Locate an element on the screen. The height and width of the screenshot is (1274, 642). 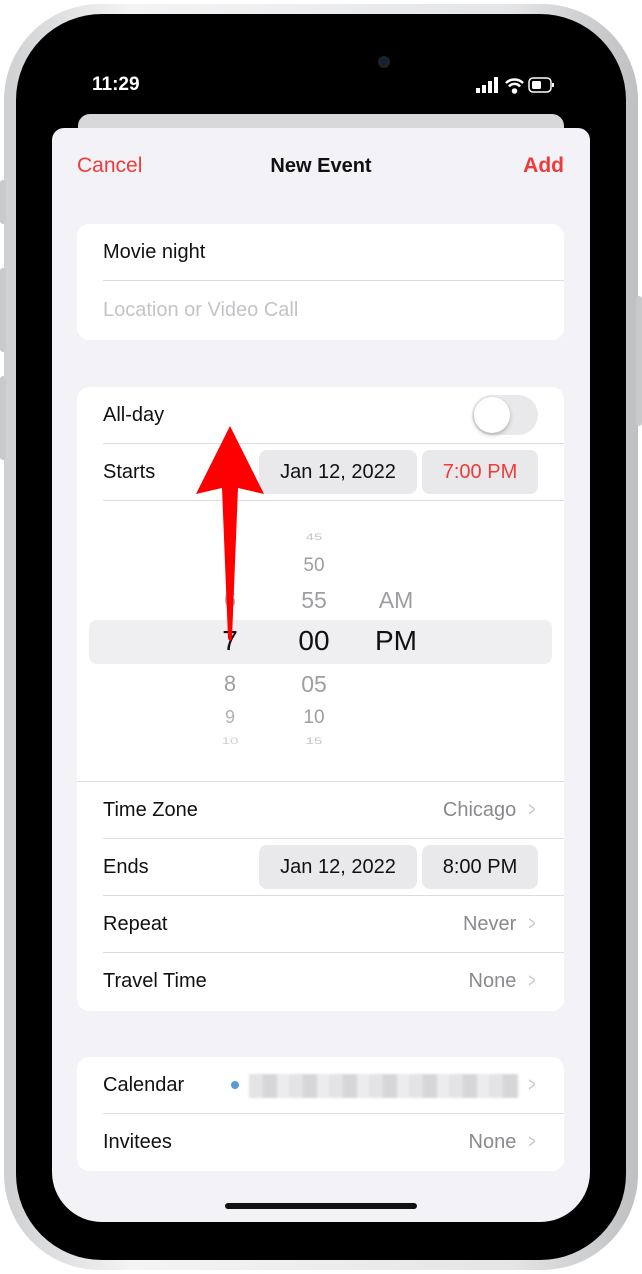
status-time: 11:29 is located at coordinates (116, 84).